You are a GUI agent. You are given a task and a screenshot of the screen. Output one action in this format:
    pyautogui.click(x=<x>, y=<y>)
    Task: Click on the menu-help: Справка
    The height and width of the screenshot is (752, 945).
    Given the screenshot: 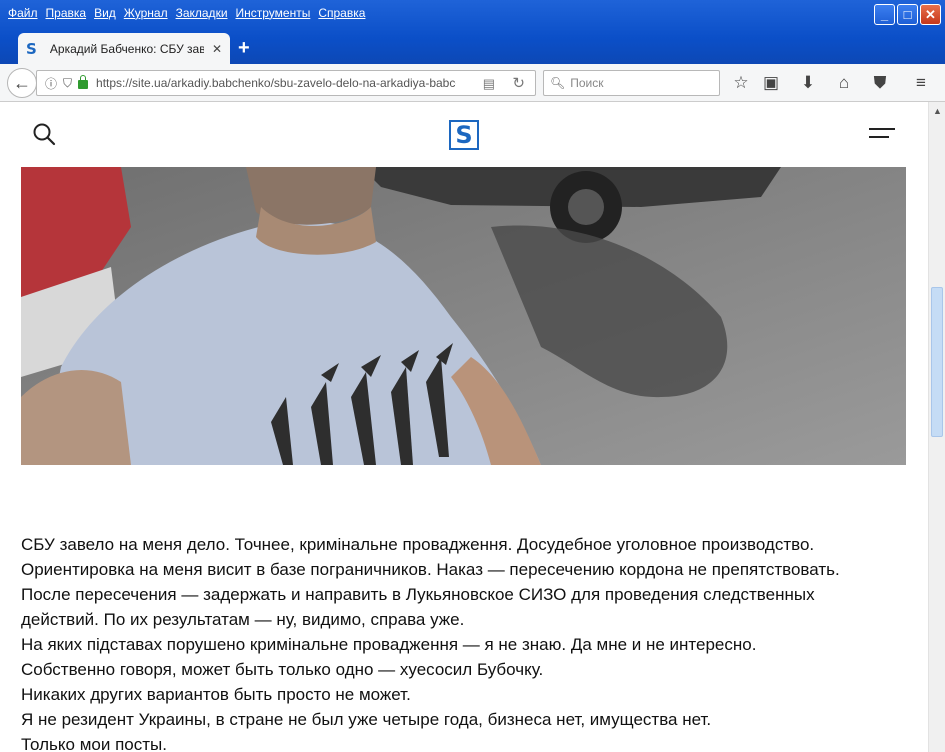 What is the action you would take?
    pyautogui.click(x=341, y=14)
    